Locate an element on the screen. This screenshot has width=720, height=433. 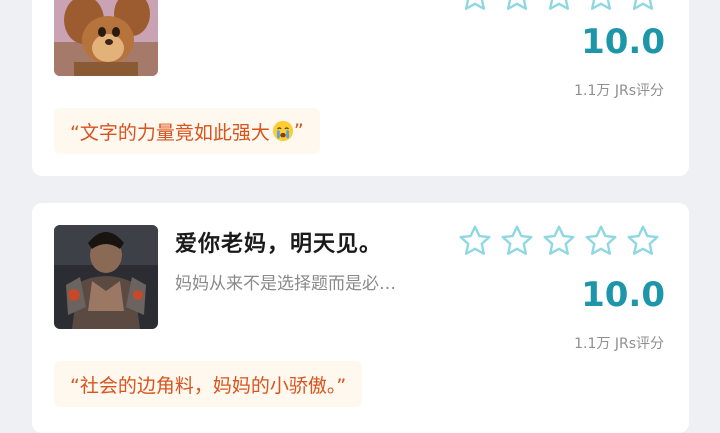
cartoon-mouse-image is located at coordinates (106, 38).